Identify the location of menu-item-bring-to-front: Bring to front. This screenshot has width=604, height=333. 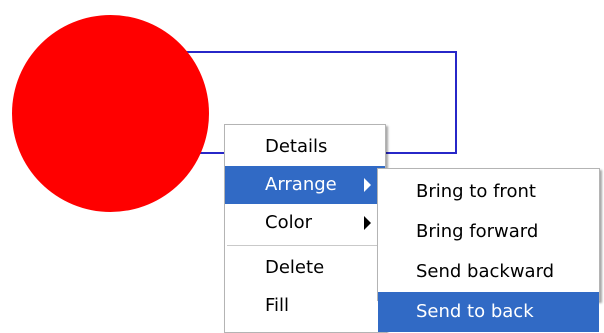
(488, 192).